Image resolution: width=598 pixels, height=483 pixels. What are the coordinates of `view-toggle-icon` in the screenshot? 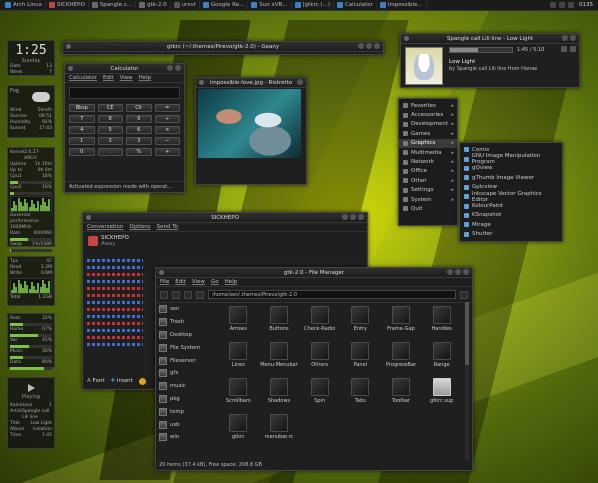 It's located at (464, 294).